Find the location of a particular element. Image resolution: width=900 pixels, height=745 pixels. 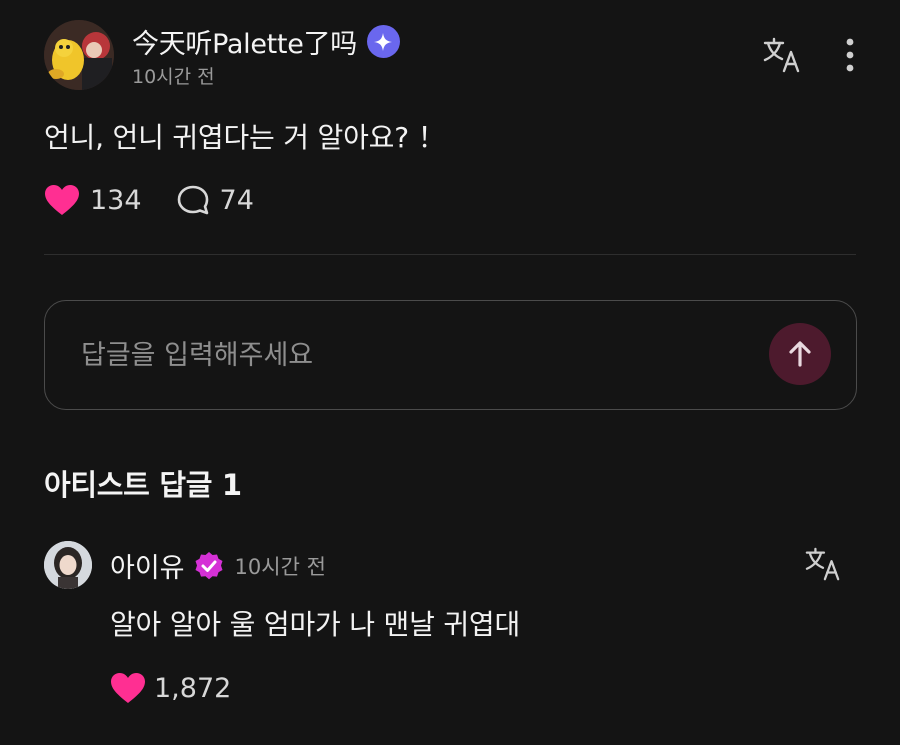

artist-replies-heading: 아티스트 답글 1 is located at coordinates (143, 483).